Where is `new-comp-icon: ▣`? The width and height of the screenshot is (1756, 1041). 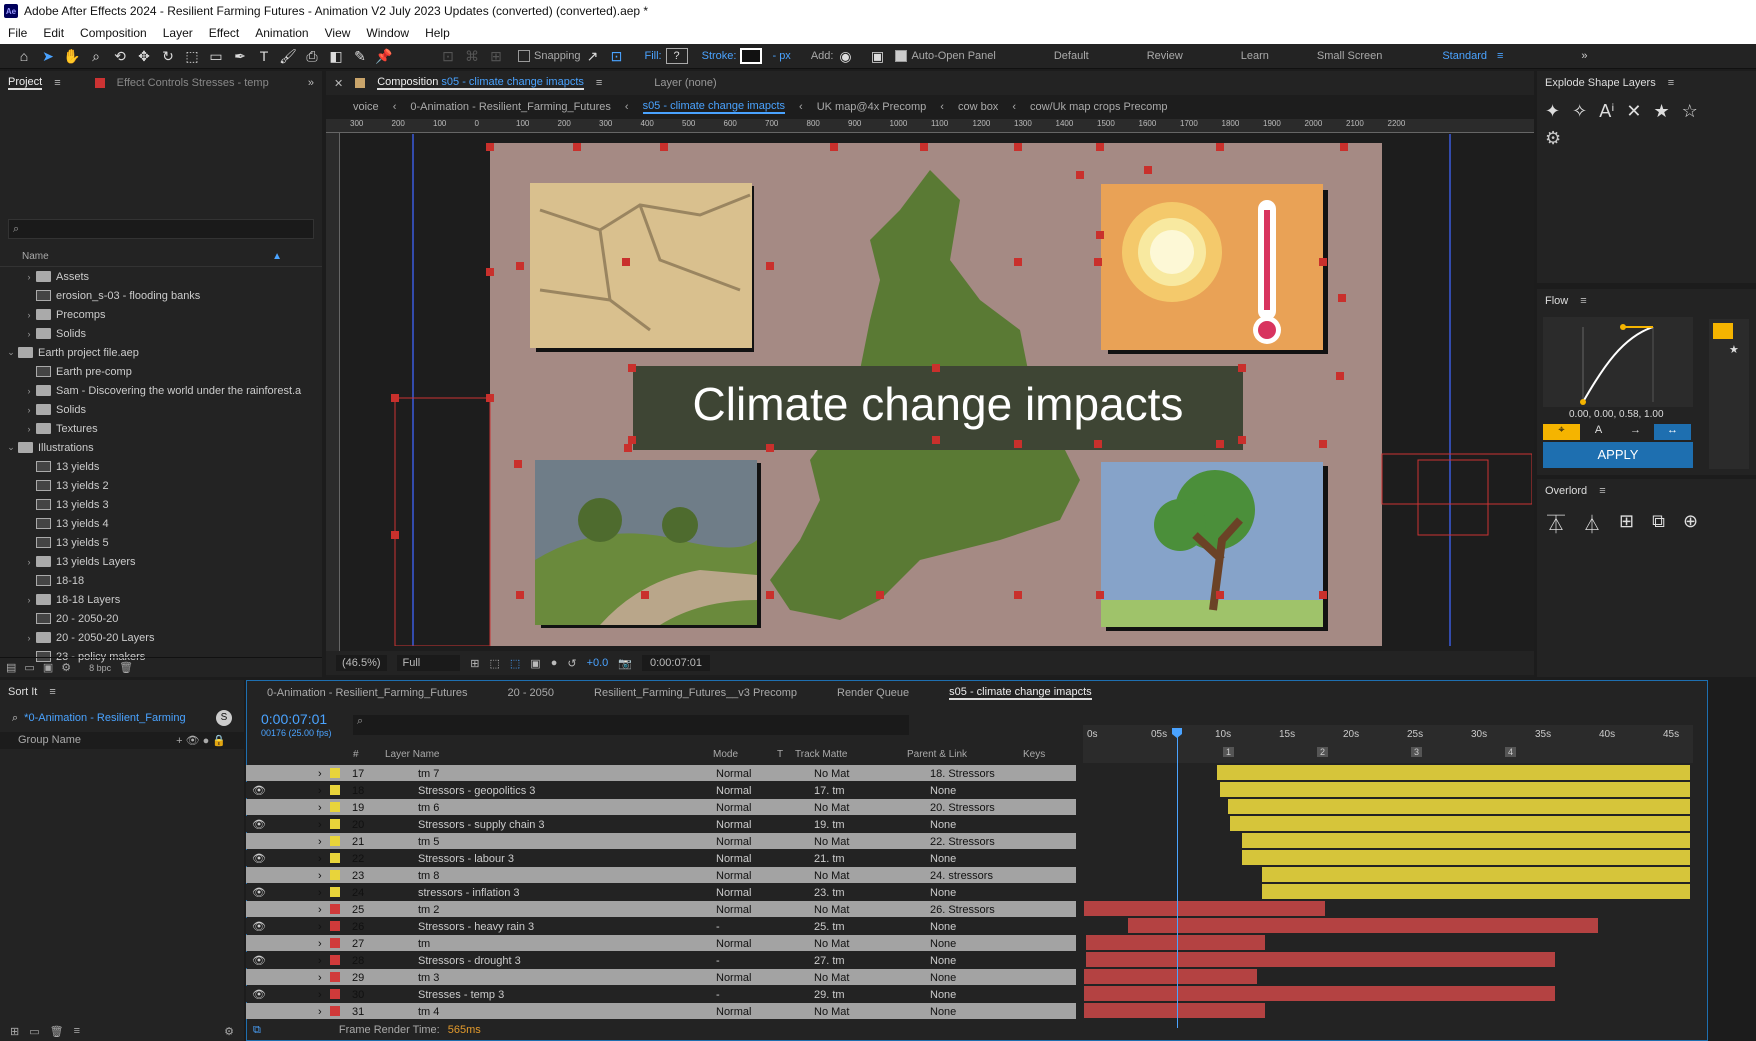
new-comp-icon: ▣ is located at coordinates (48, 667).